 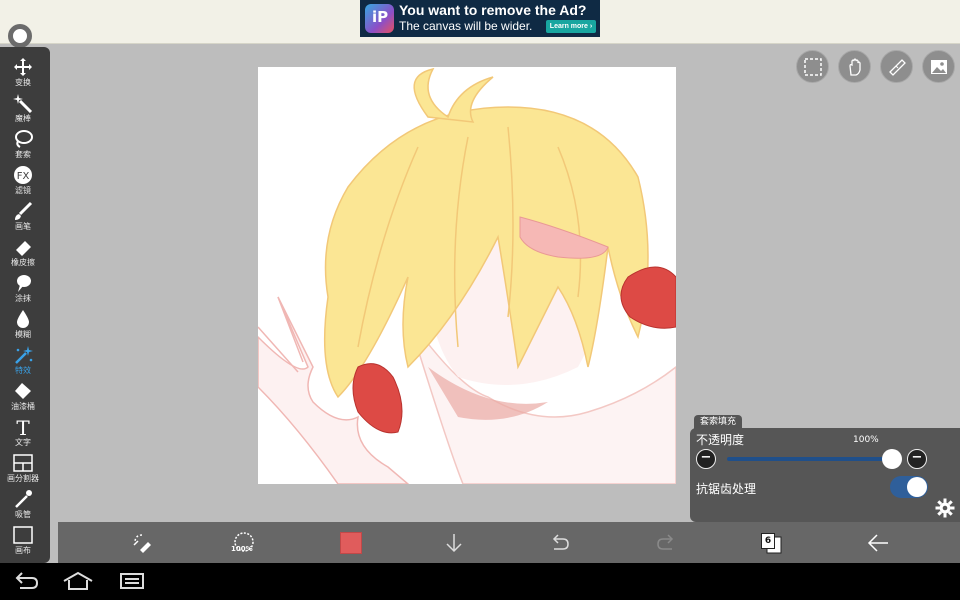 I want to click on tool-eyedropper: 吸管, so click(x=23, y=505).